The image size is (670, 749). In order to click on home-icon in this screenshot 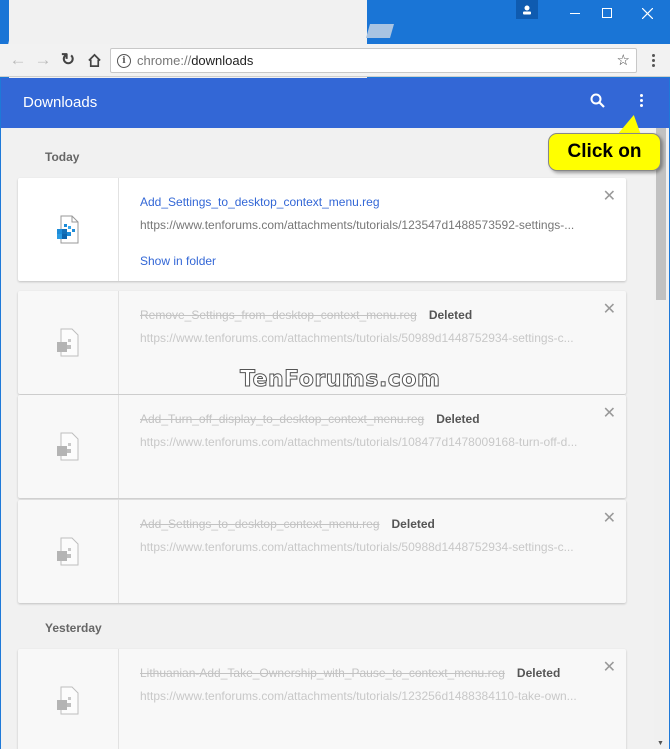, I will do `click(94, 60)`.